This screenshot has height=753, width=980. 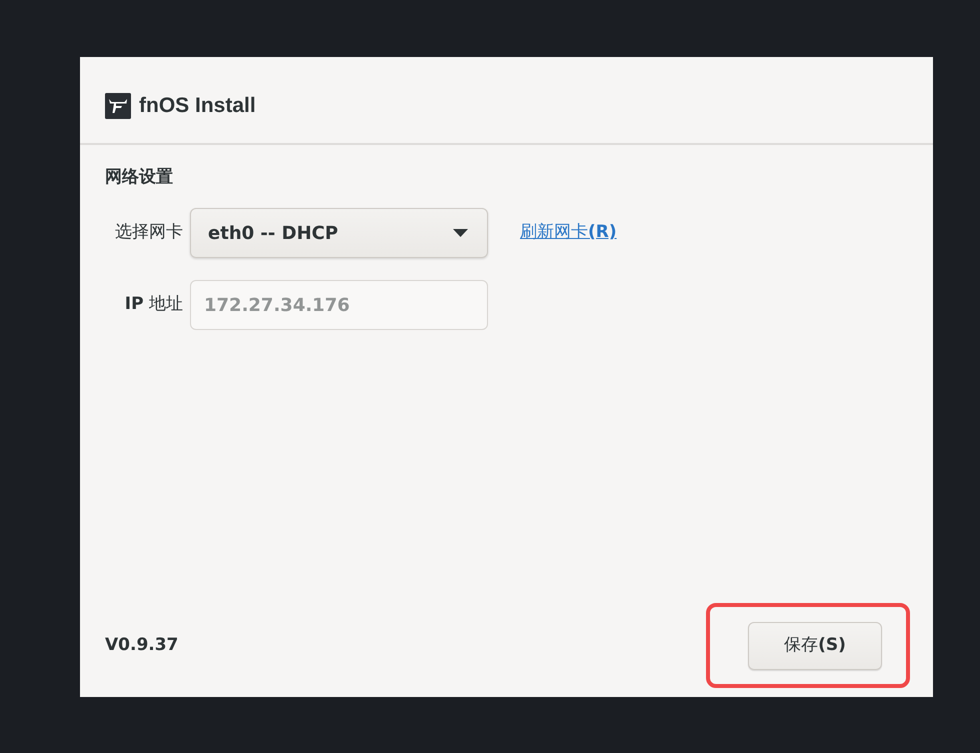 What do you see at coordinates (153, 304) in the screenshot?
I see `field-label: IP 地址` at bounding box center [153, 304].